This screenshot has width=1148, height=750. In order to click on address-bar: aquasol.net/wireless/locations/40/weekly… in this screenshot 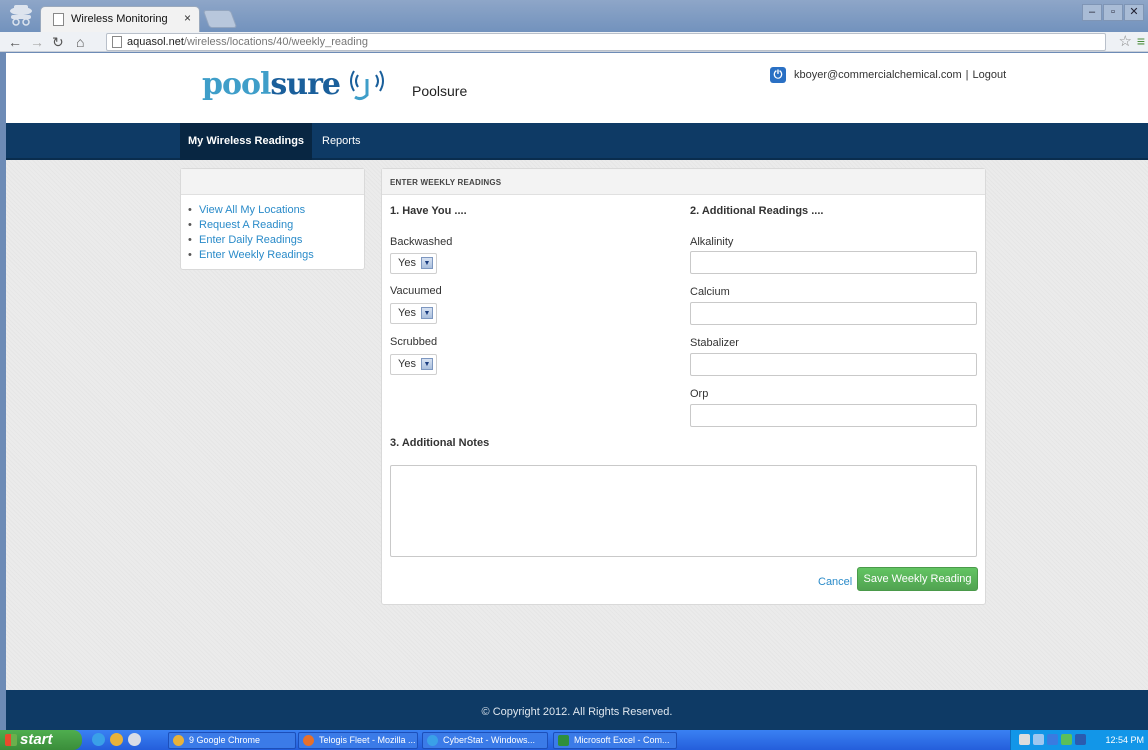, I will do `click(606, 42)`.